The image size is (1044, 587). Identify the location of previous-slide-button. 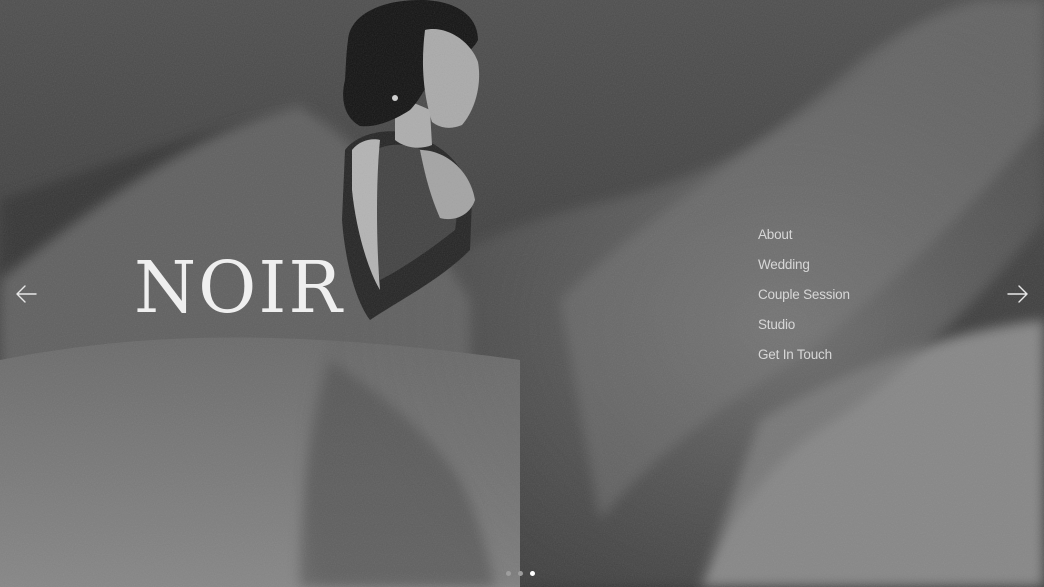
(26, 294).